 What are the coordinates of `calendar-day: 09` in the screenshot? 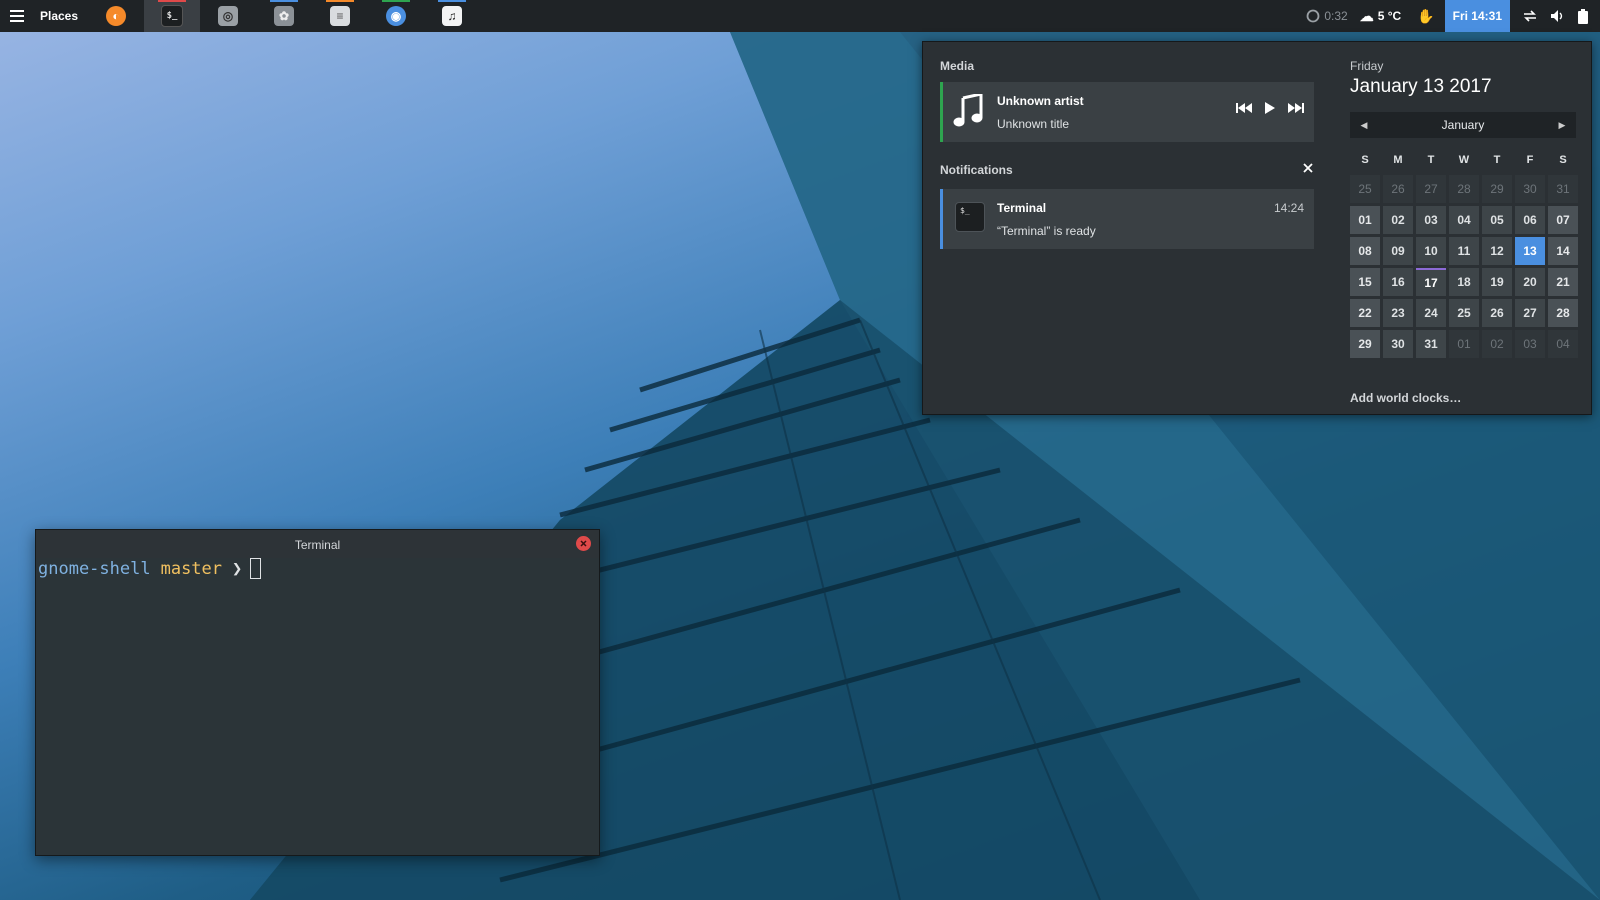 It's located at (1398, 251).